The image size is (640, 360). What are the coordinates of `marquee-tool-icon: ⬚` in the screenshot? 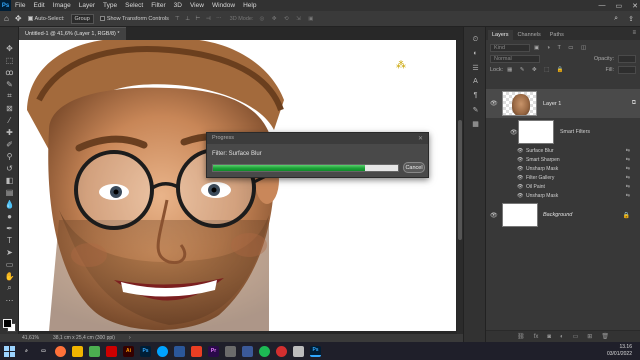 It's located at (9, 60).